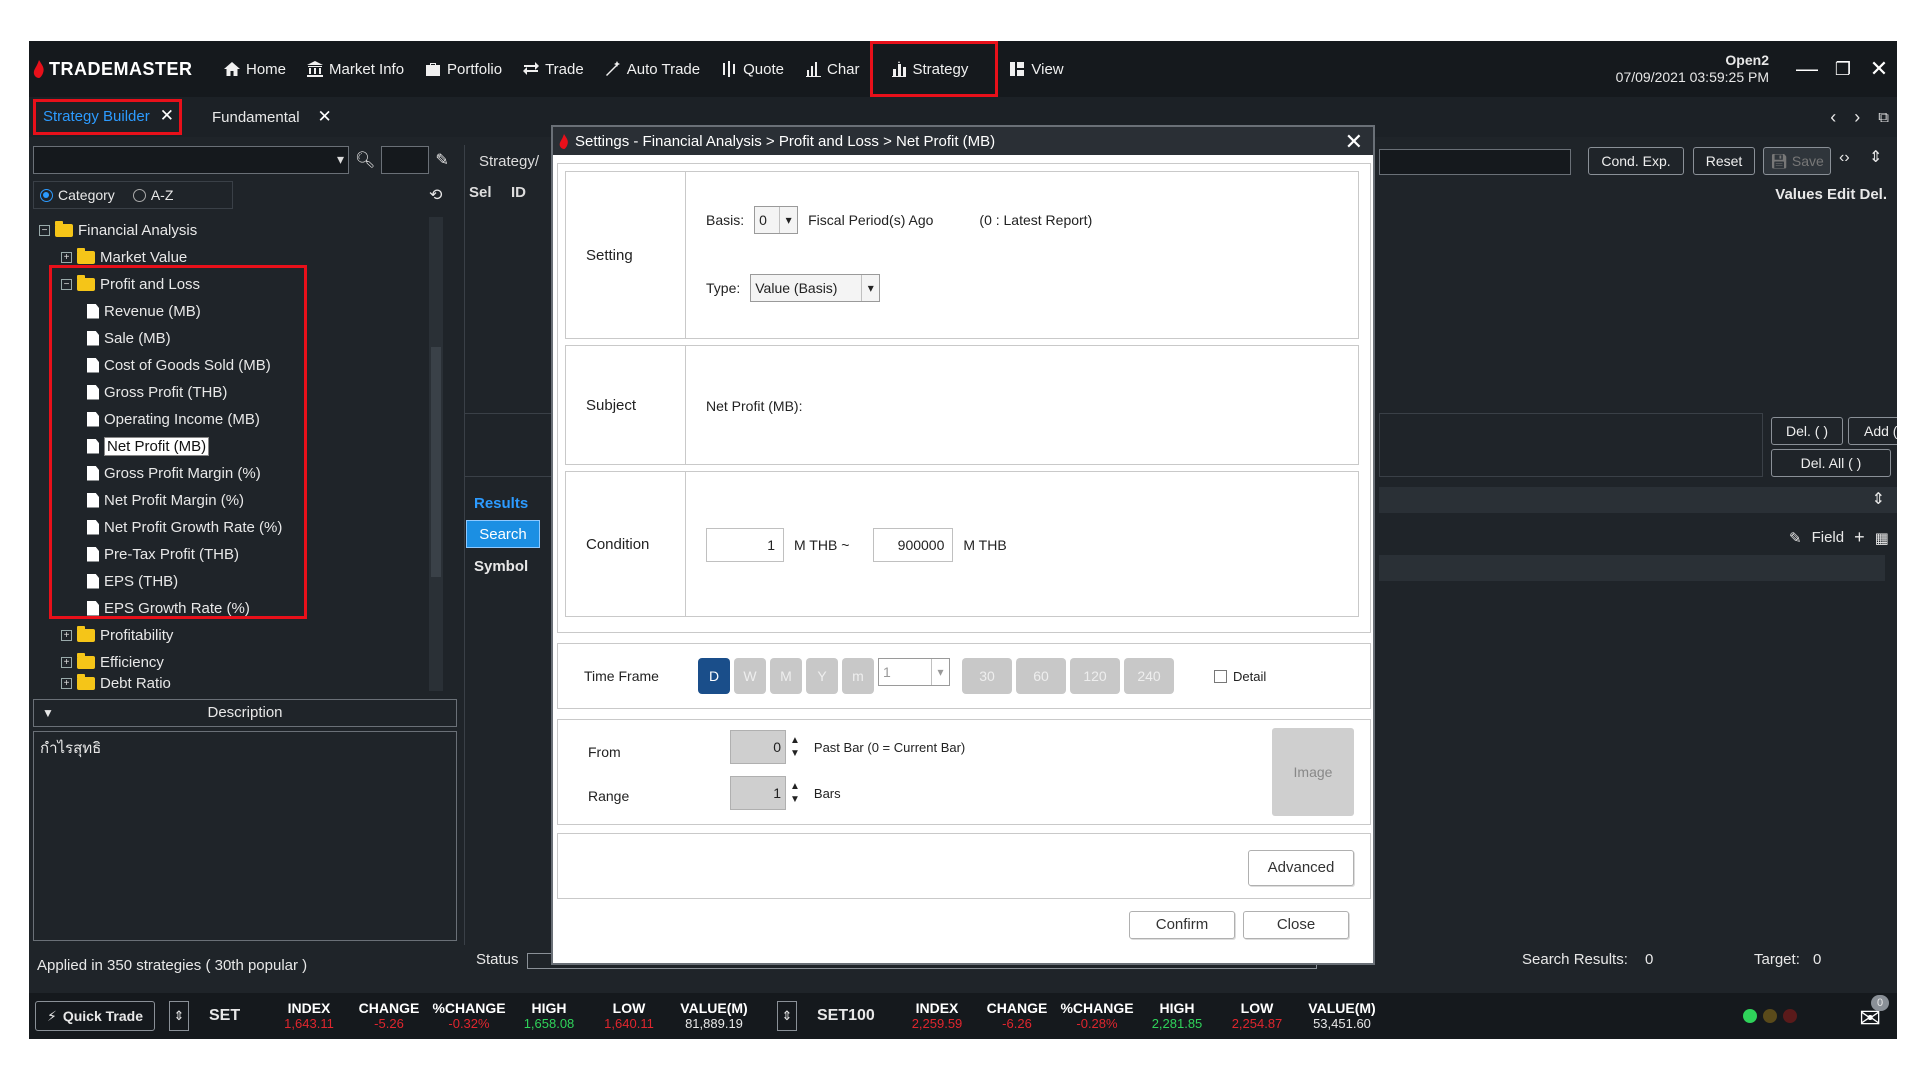 The image size is (1920, 1080). Describe the element at coordinates (245, 713) in the screenshot. I see `description-header: ▼ Description` at that location.